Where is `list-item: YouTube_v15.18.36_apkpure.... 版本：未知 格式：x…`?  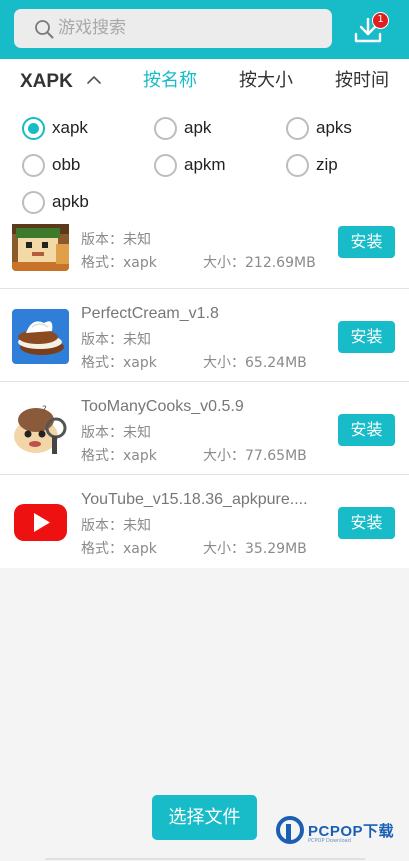
list-item: YouTube_v15.18.36_apkpure.... 版本：未知 格式：x… is located at coordinates (204, 521).